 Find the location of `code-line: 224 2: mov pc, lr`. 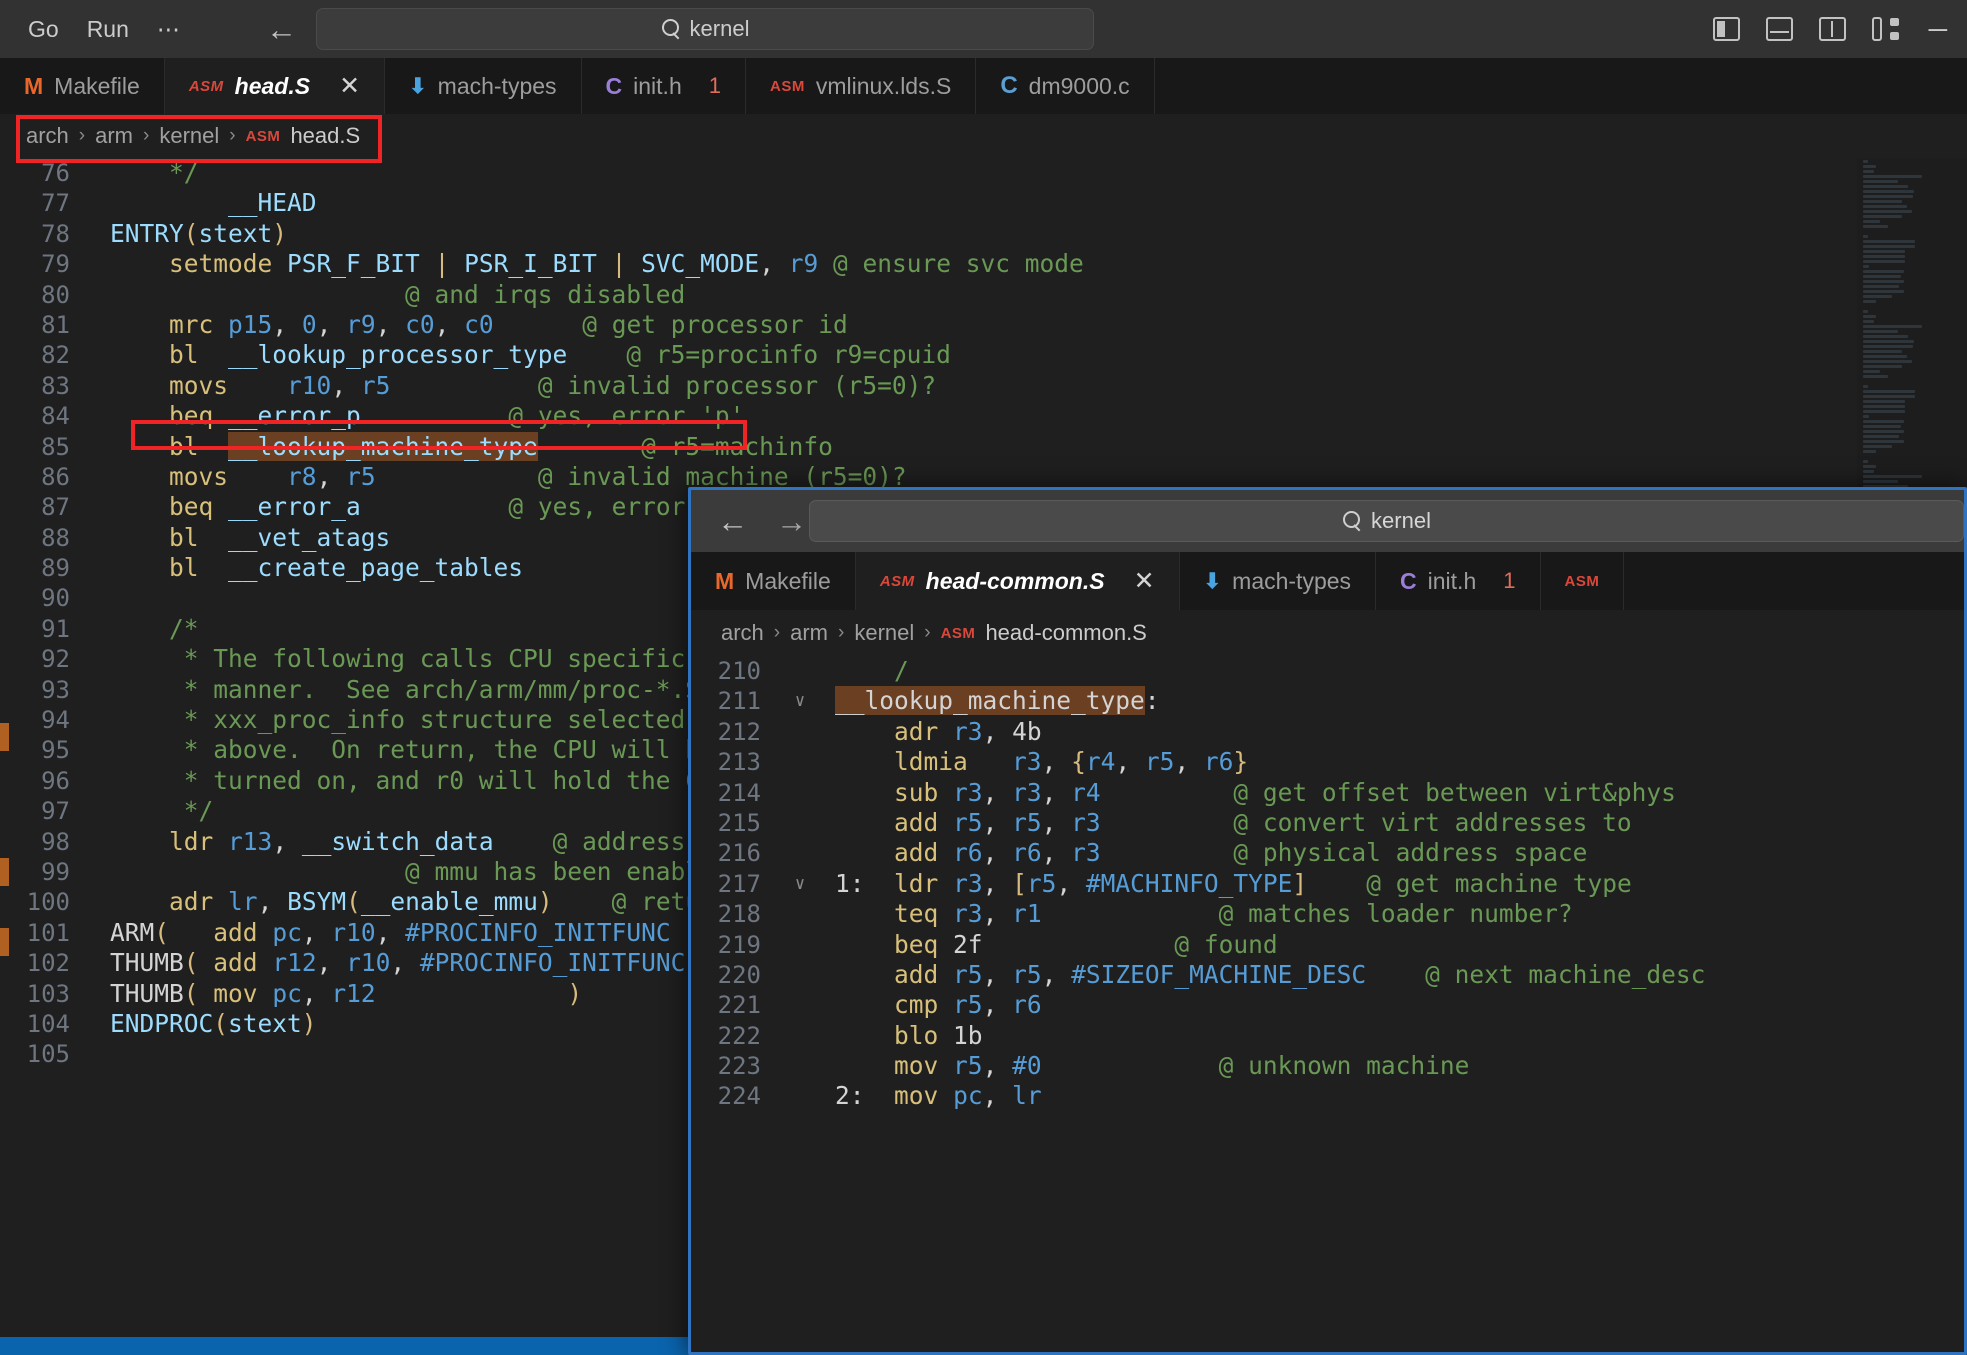

code-line: 224 2: mov pc, lr is located at coordinates (1327, 1096).